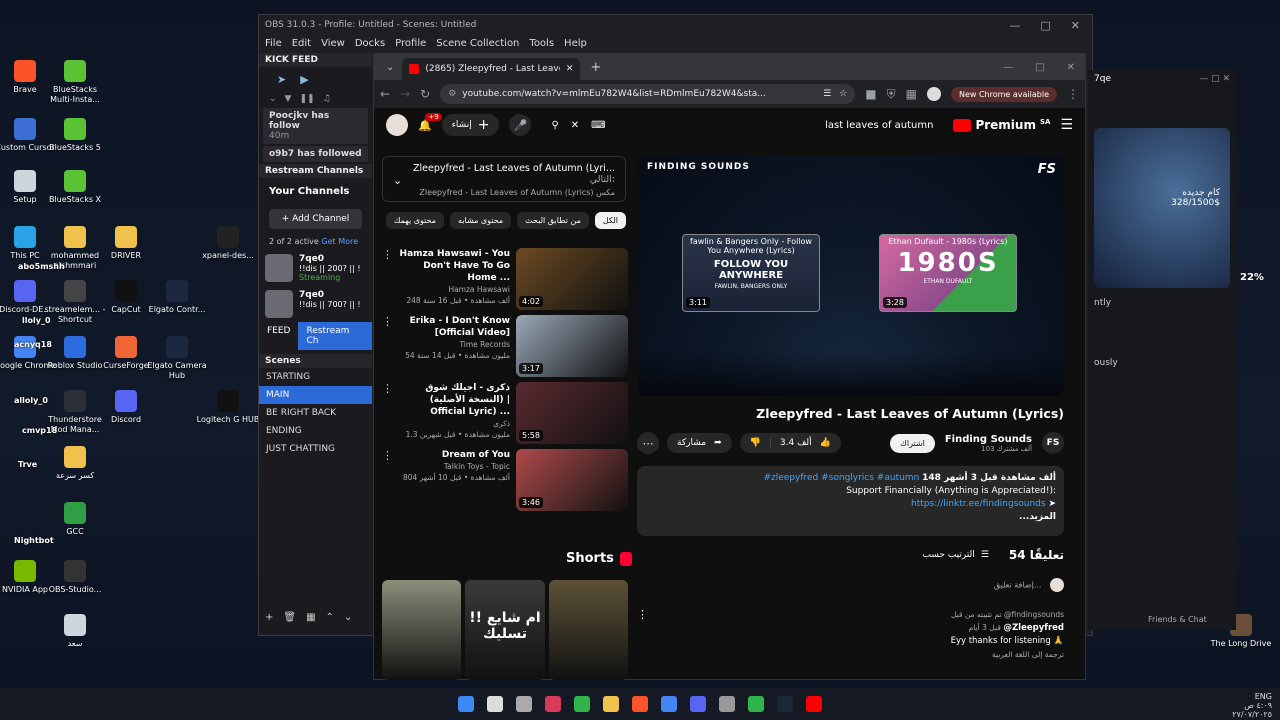  What do you see at coordinates (1045, 25) in the screenshot?
I see `maximize-icon: □` at bounding box center [1045, 25].